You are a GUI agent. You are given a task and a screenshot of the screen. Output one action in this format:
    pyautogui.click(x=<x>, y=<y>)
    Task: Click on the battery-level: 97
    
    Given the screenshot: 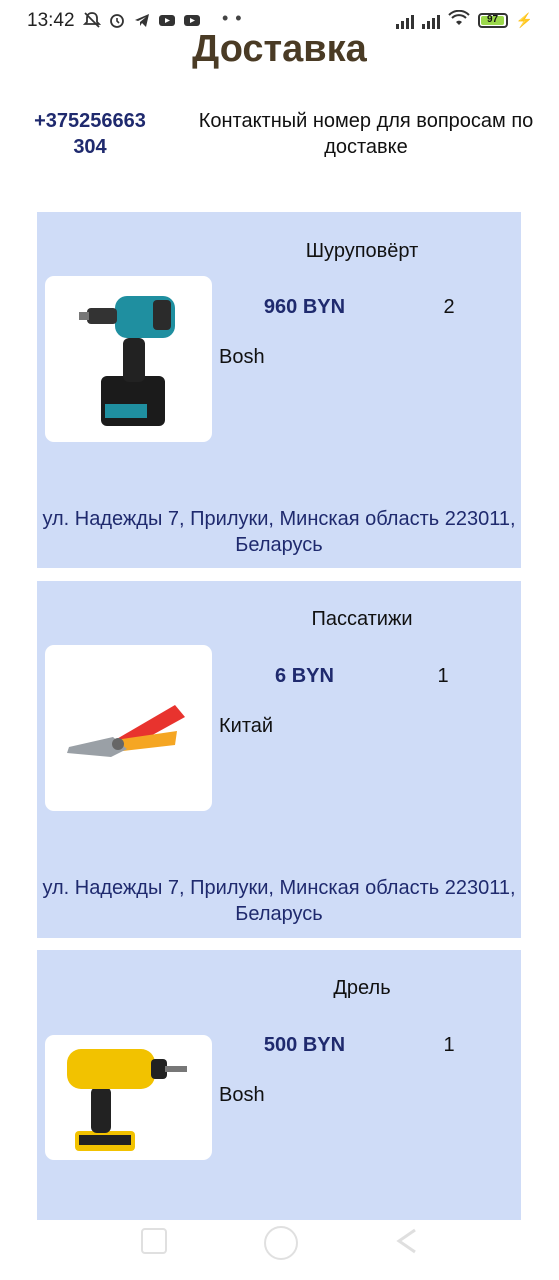 What is the action you would take?
    pyautogui.click(x=493, y=19)
    